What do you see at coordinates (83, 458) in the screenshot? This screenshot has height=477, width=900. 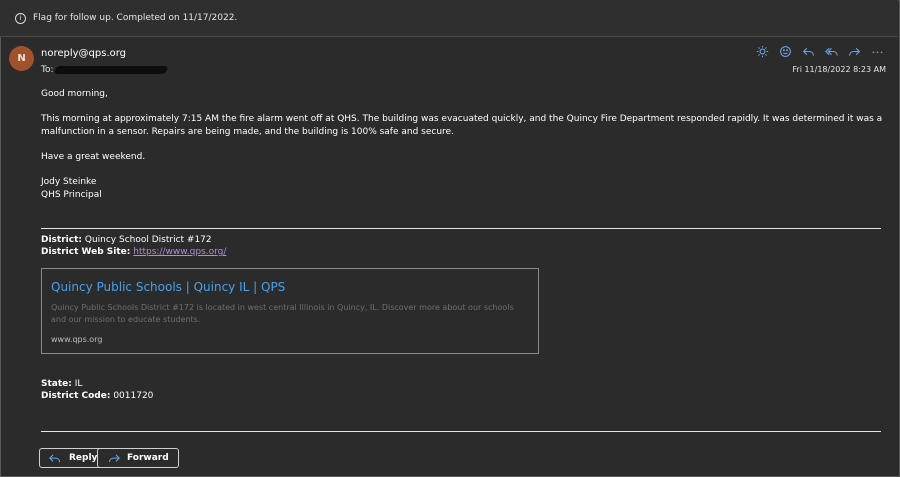 I see `reply-button-label: Reply` at bounding box center [83, 458].